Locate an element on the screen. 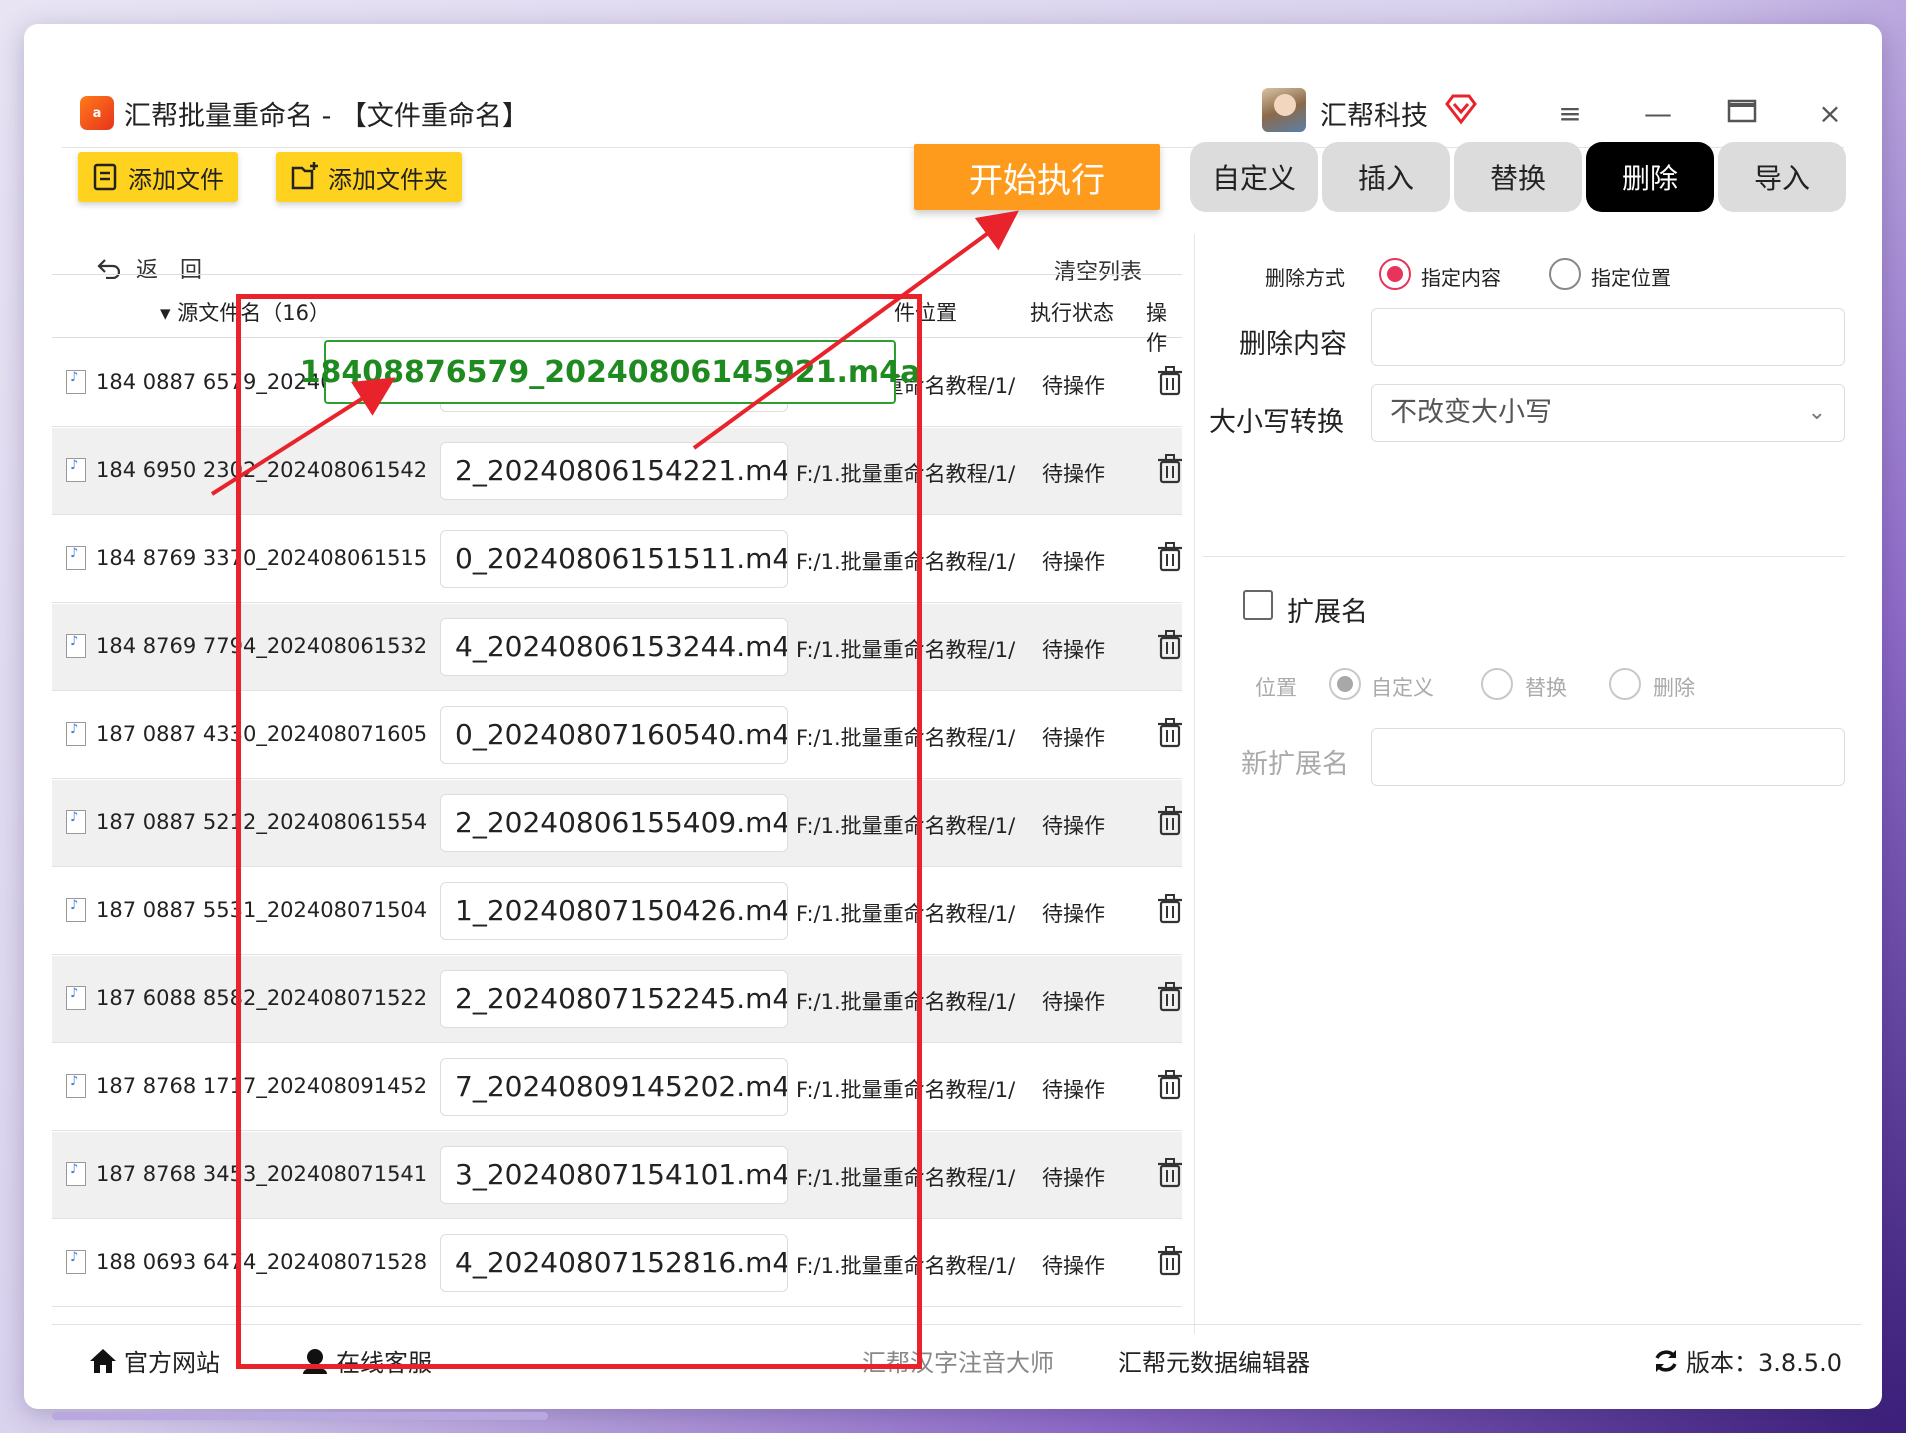  footer: 官方网站 在线客服 汇帮汉字注音大师 汇帮元数据编辑器 版本：3.8.5.0 is located at coordinates (957, 1356).